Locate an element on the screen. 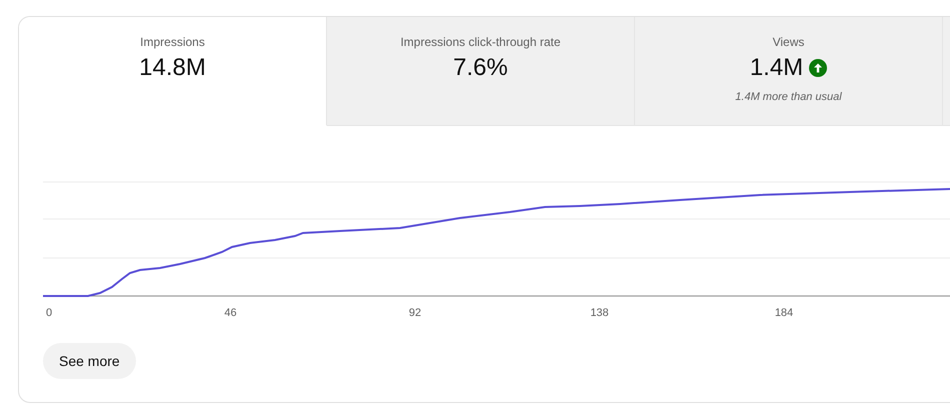 The image size is (950, 409). comparison-note: 1.4M more than usual is located at coordinates (788, 97).